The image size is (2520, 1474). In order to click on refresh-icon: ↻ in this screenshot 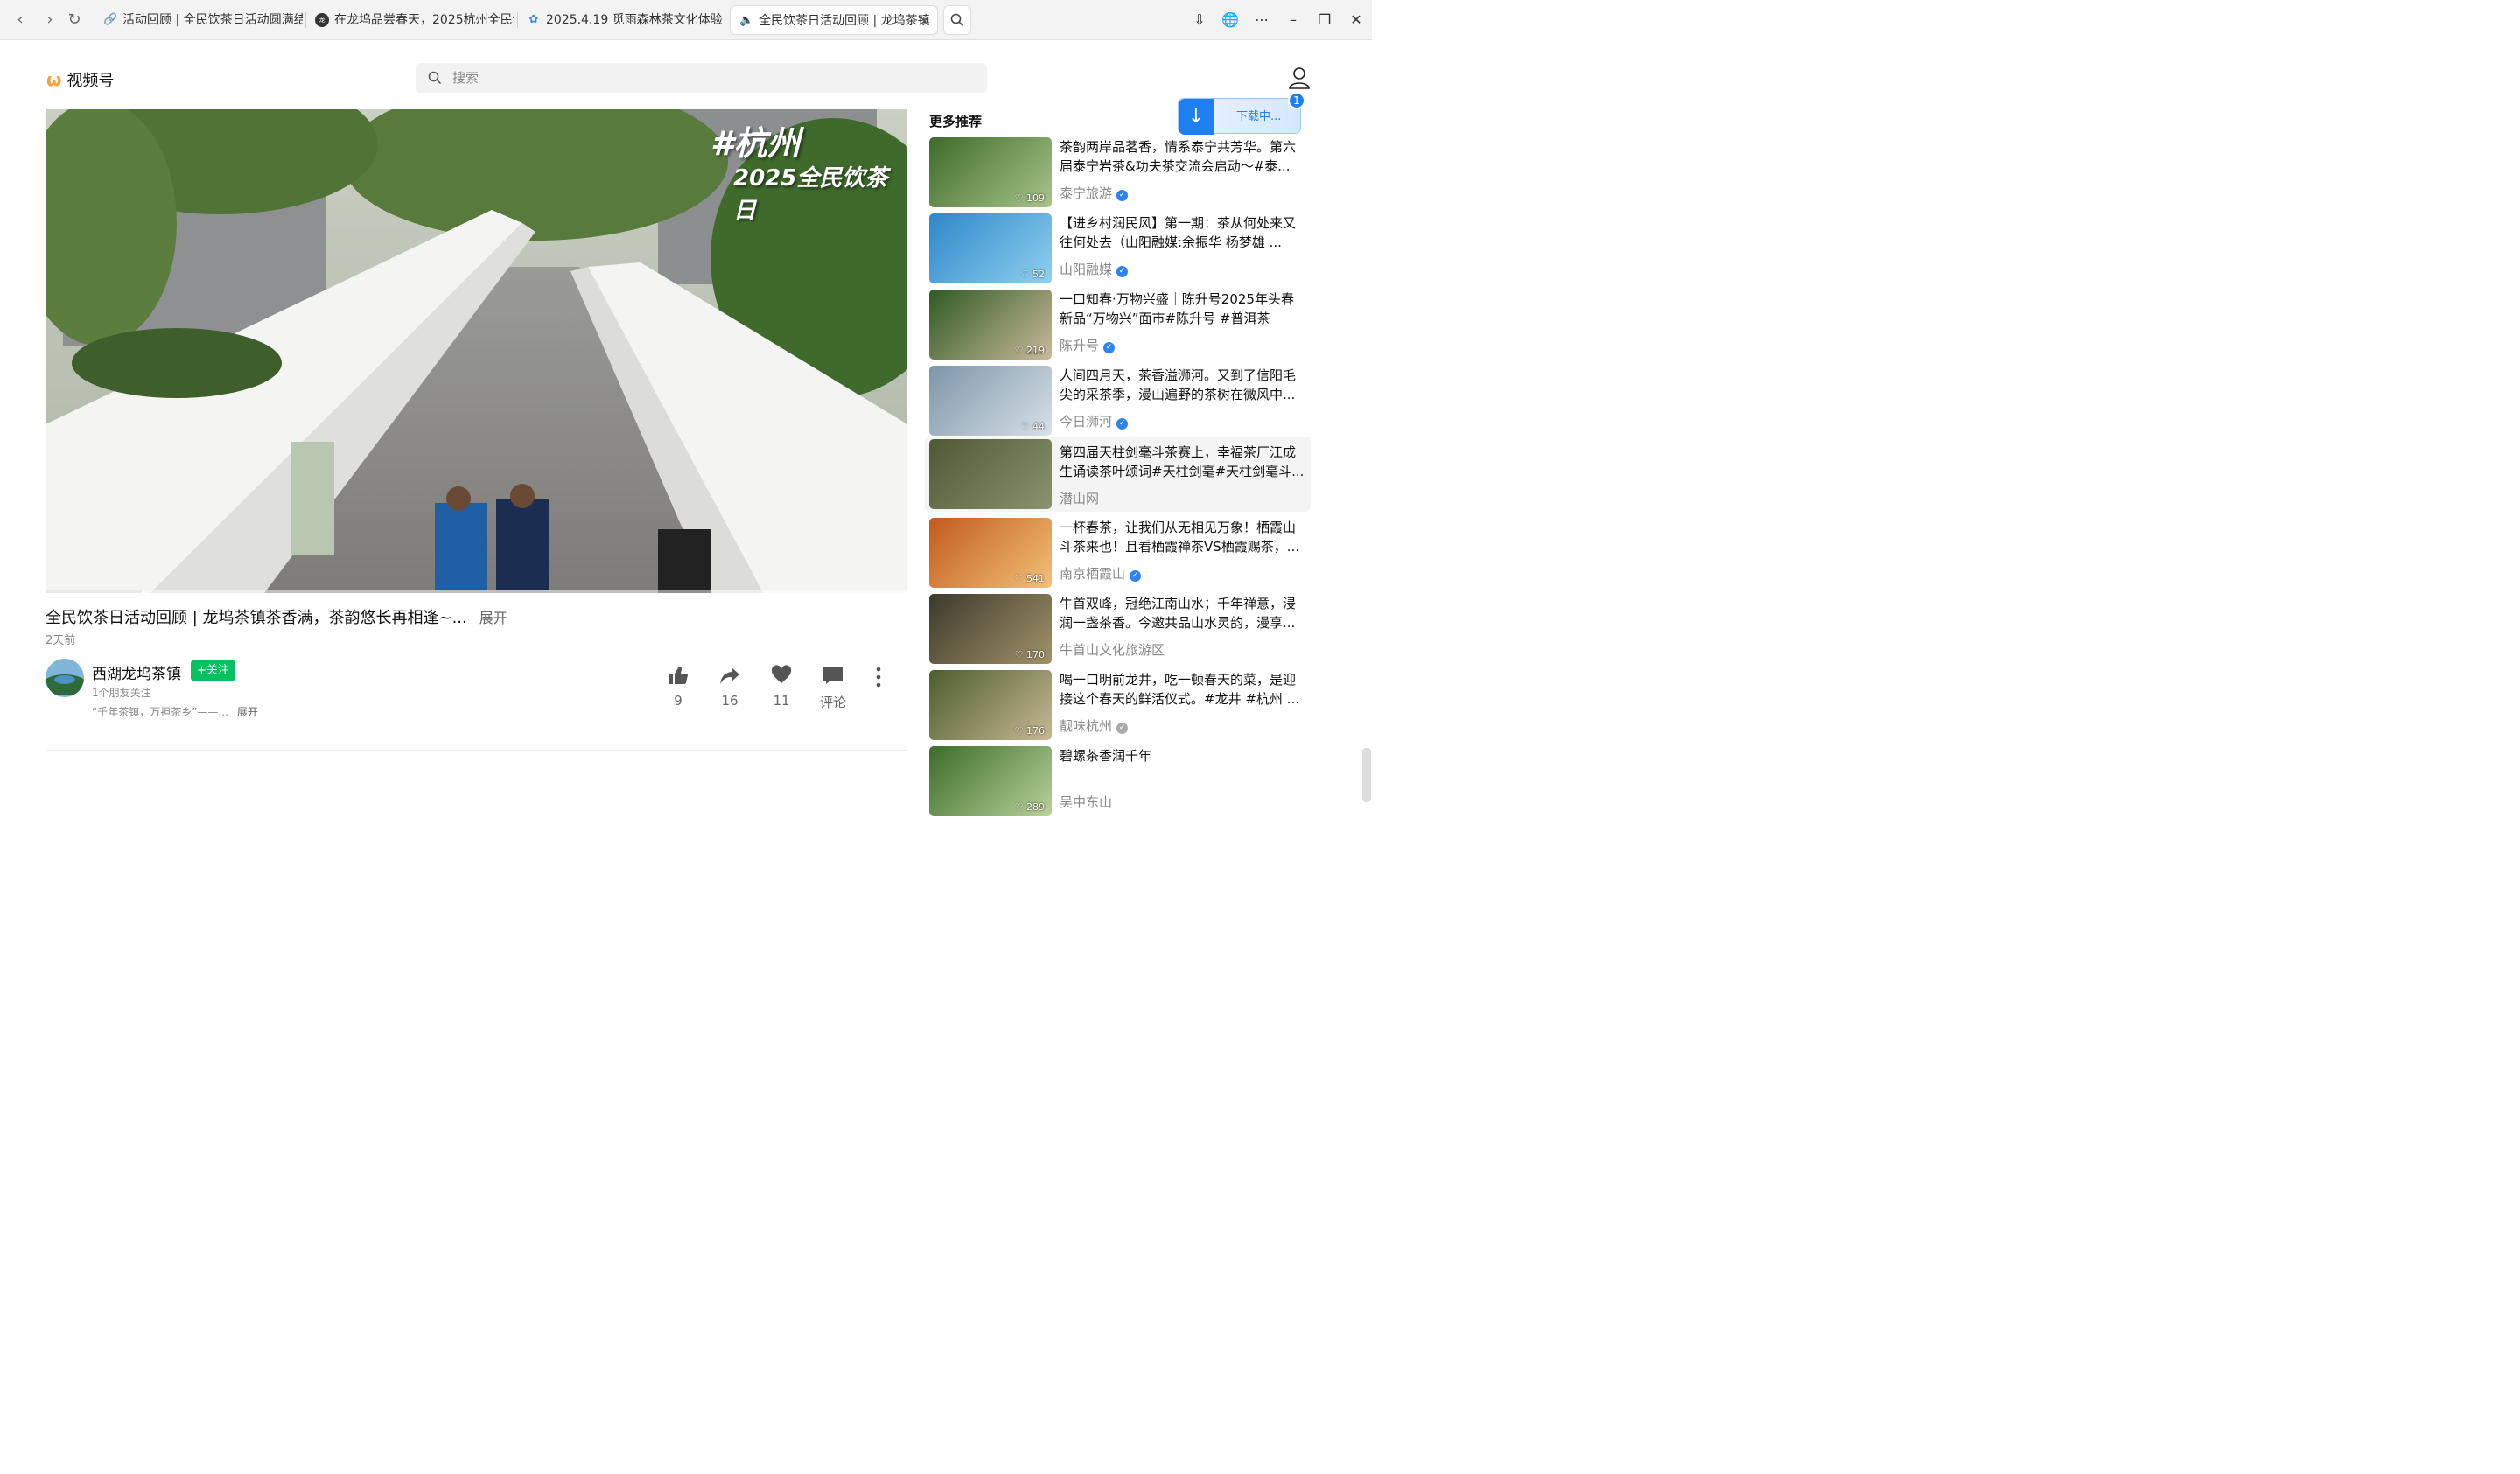, I will do `click(74, 20)`.